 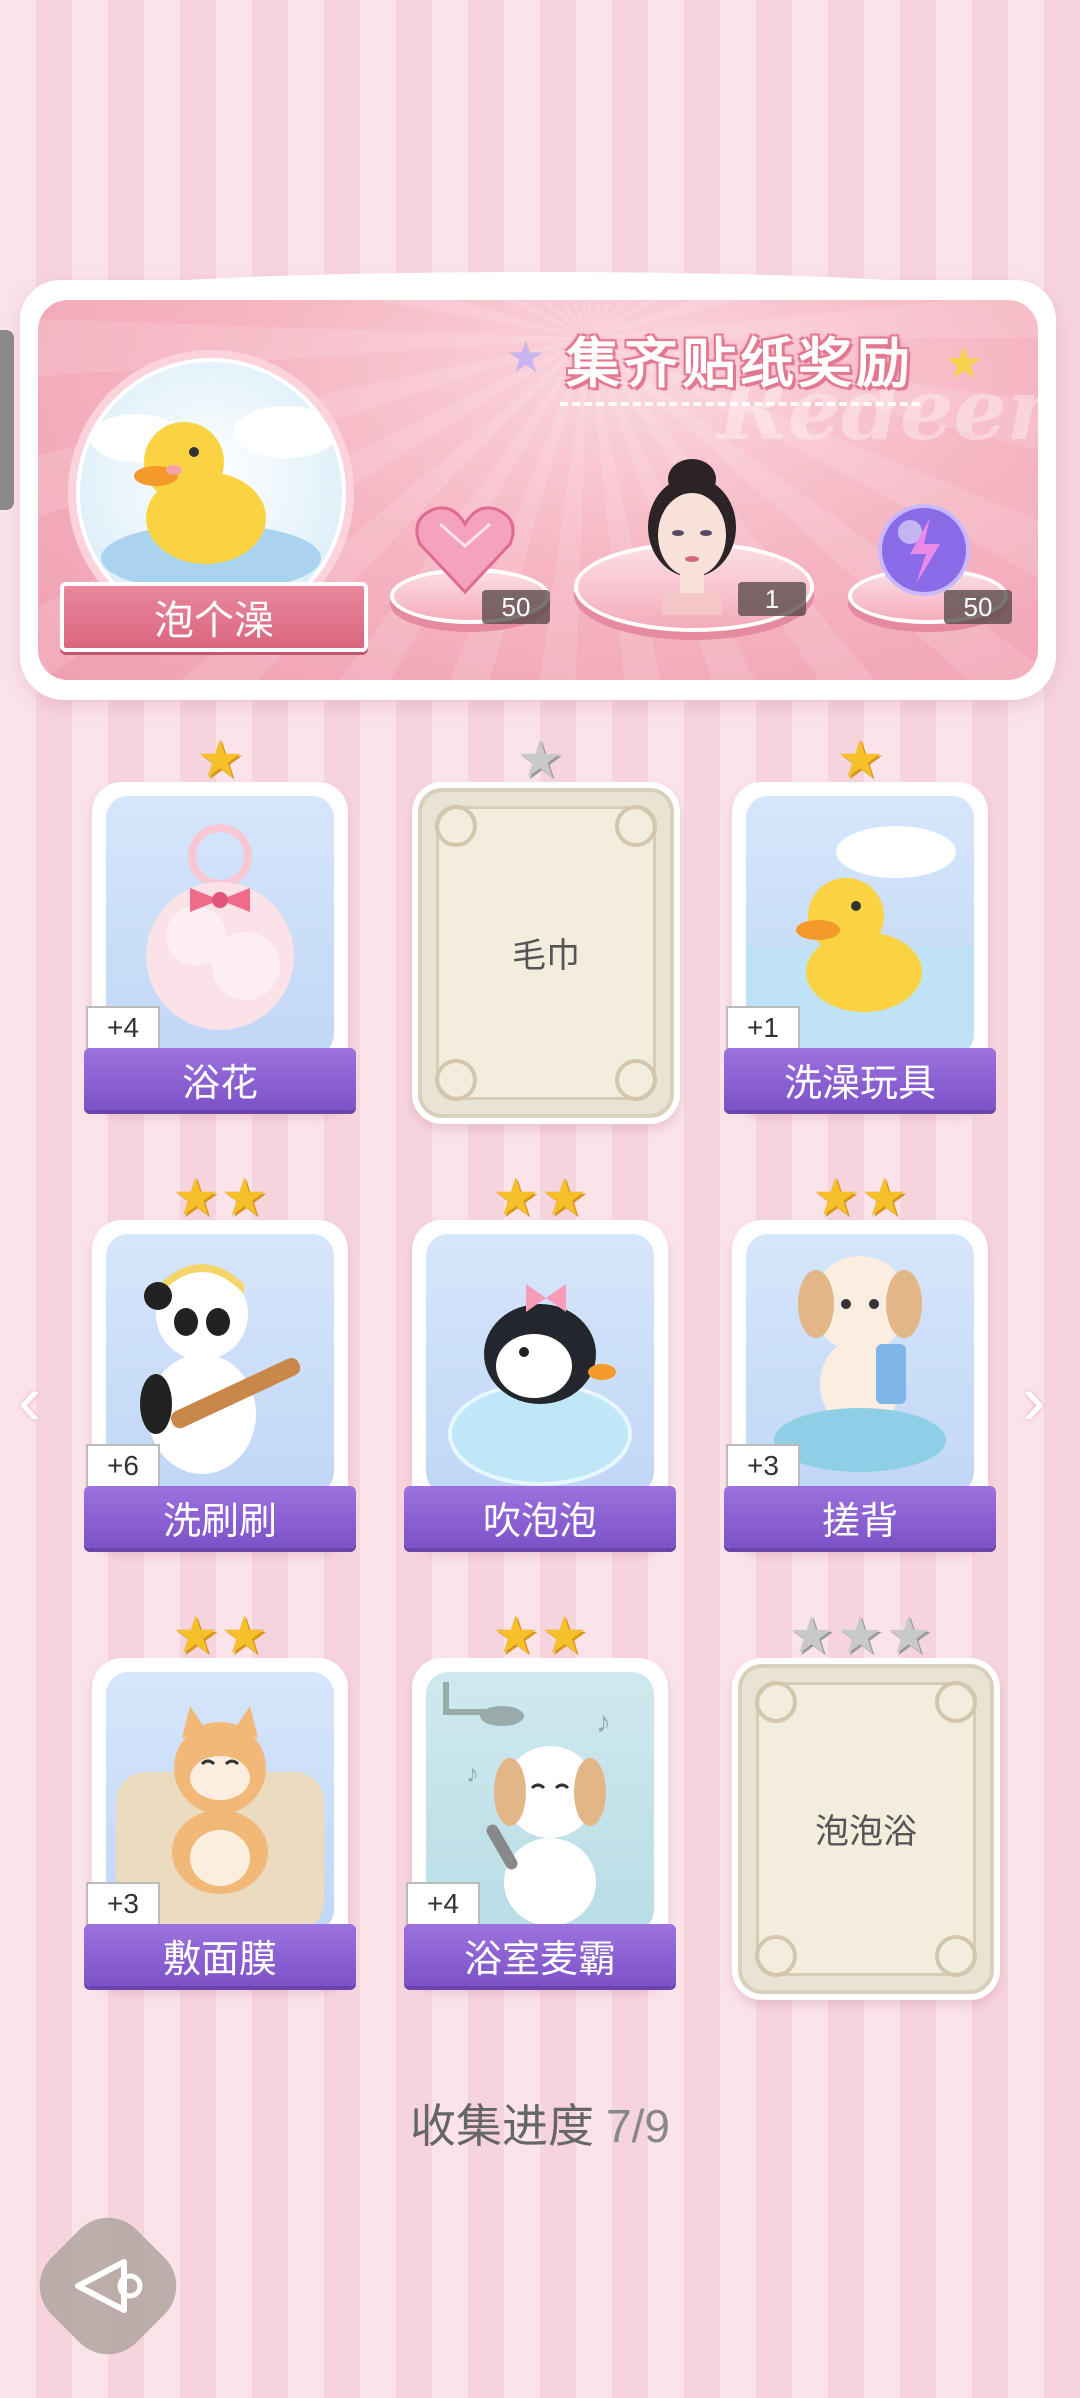 I want to click on locked-sticker-name: 泡泡浴, so click(x=866, y=1832).